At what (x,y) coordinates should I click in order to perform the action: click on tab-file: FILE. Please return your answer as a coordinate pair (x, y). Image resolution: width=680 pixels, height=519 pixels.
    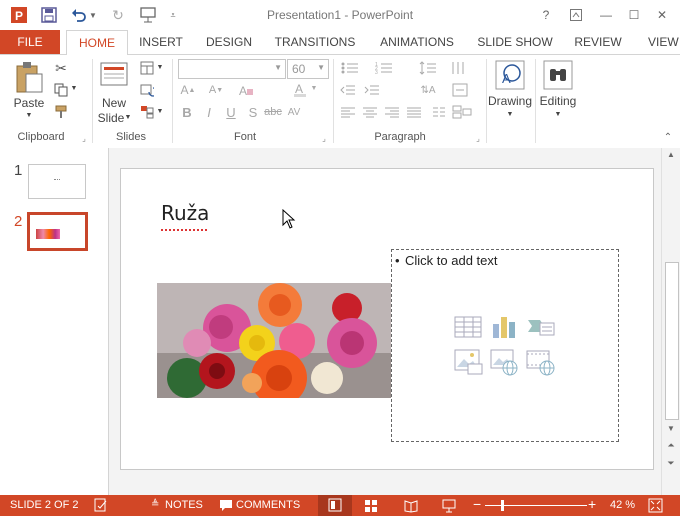
    Looking at the image, I should click on (30, 42).